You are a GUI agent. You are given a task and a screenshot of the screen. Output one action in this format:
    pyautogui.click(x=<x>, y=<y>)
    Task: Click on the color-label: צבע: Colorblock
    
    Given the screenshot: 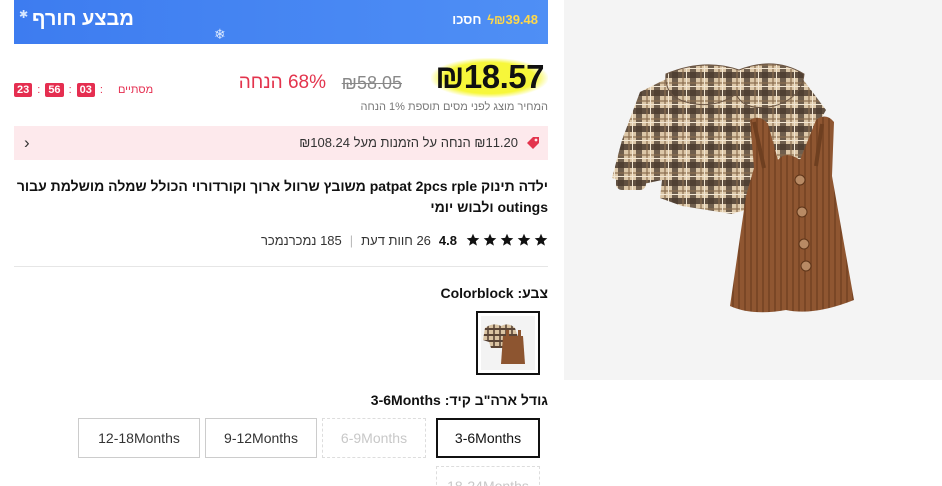 What is the action you would take?
    pyautogui.click(x=494, y=293)
    